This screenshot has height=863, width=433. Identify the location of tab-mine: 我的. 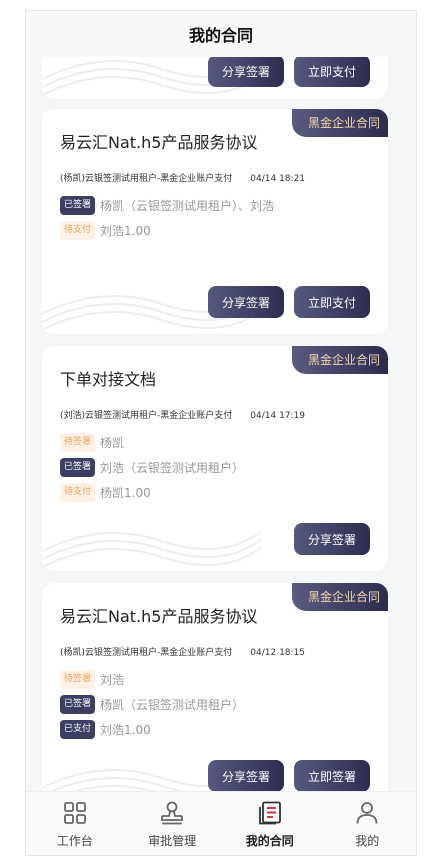
(368, 823).